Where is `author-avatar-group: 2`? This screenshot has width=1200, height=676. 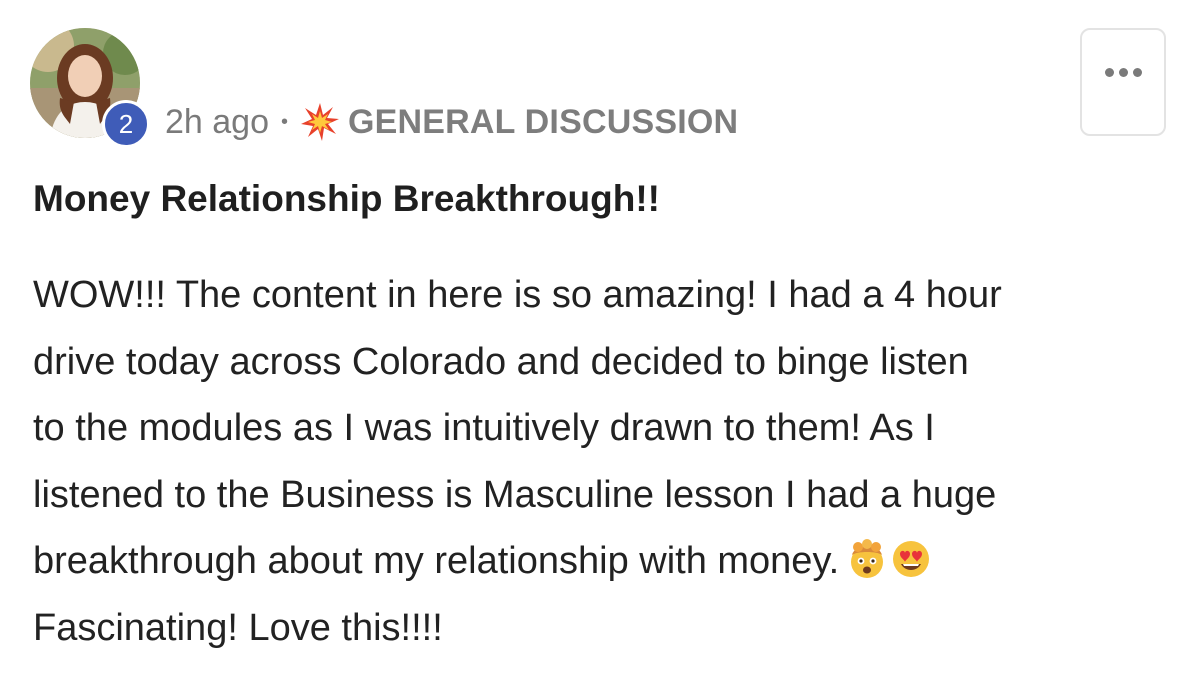
author-avatar-group: 2 is located at coordinates (90, 88).